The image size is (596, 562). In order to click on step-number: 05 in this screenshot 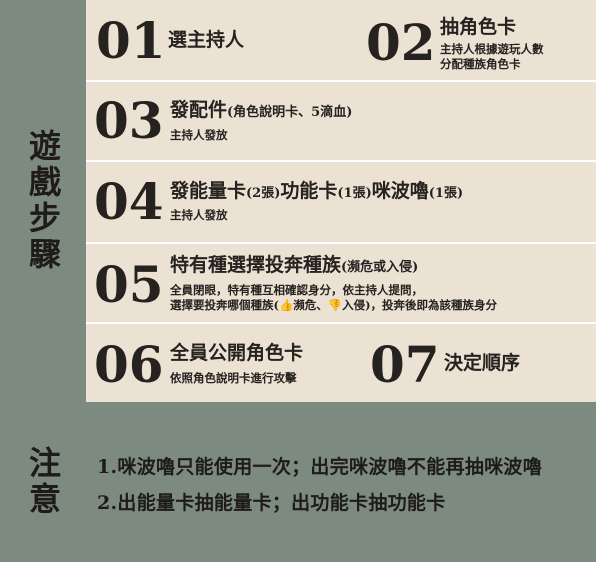, I will do `click(129, 284)`.